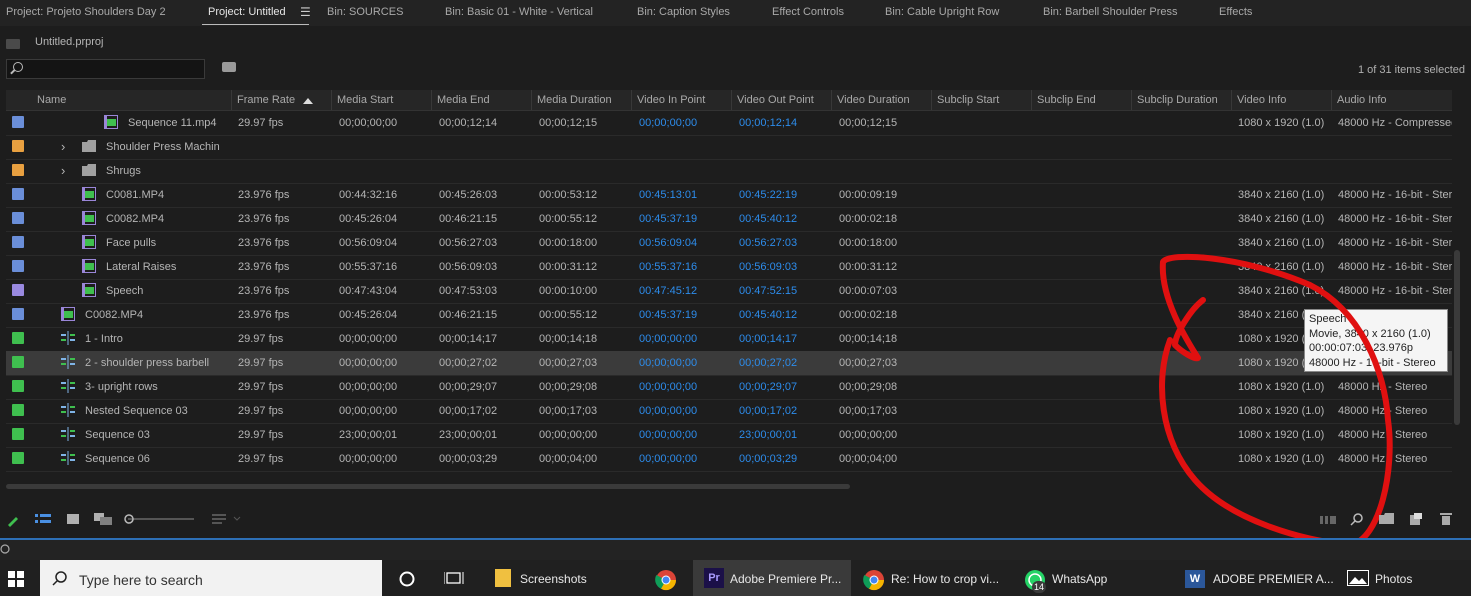  What do you see at coordinates (135, 195) in the screenshot?
I see `item-name: C0081.MP4` at bounding box center [135, 195].